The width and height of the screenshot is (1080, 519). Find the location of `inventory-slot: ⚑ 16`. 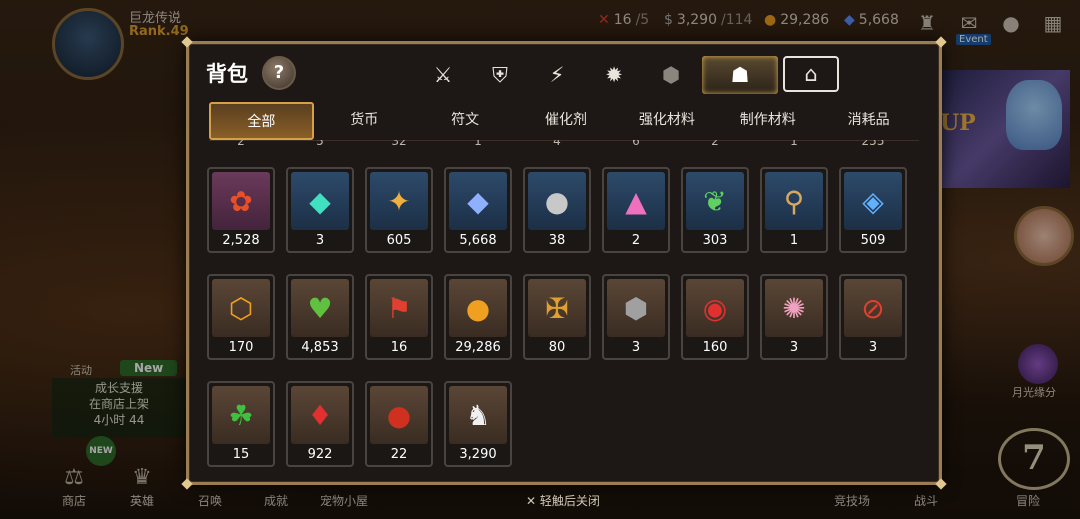

inventory-slot: ⚑ 16 is located at coordinates (399, 317).